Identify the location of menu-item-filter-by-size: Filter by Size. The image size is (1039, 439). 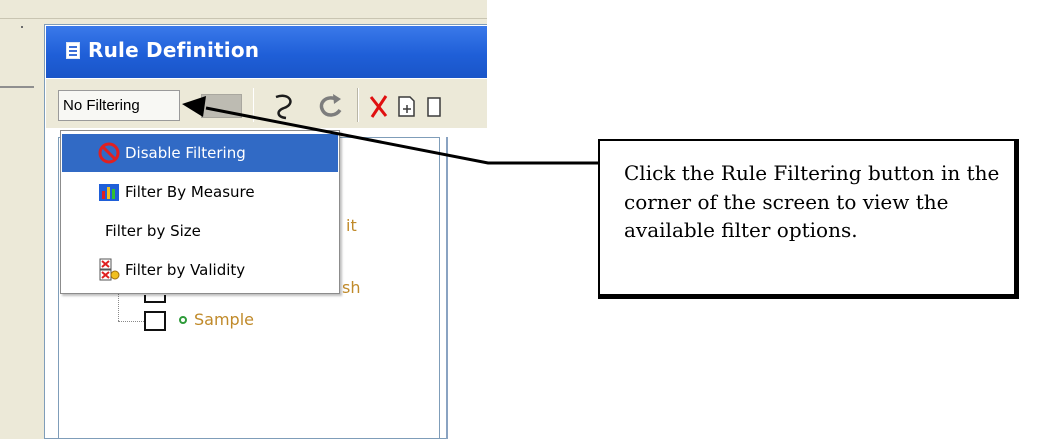
(200, 231).